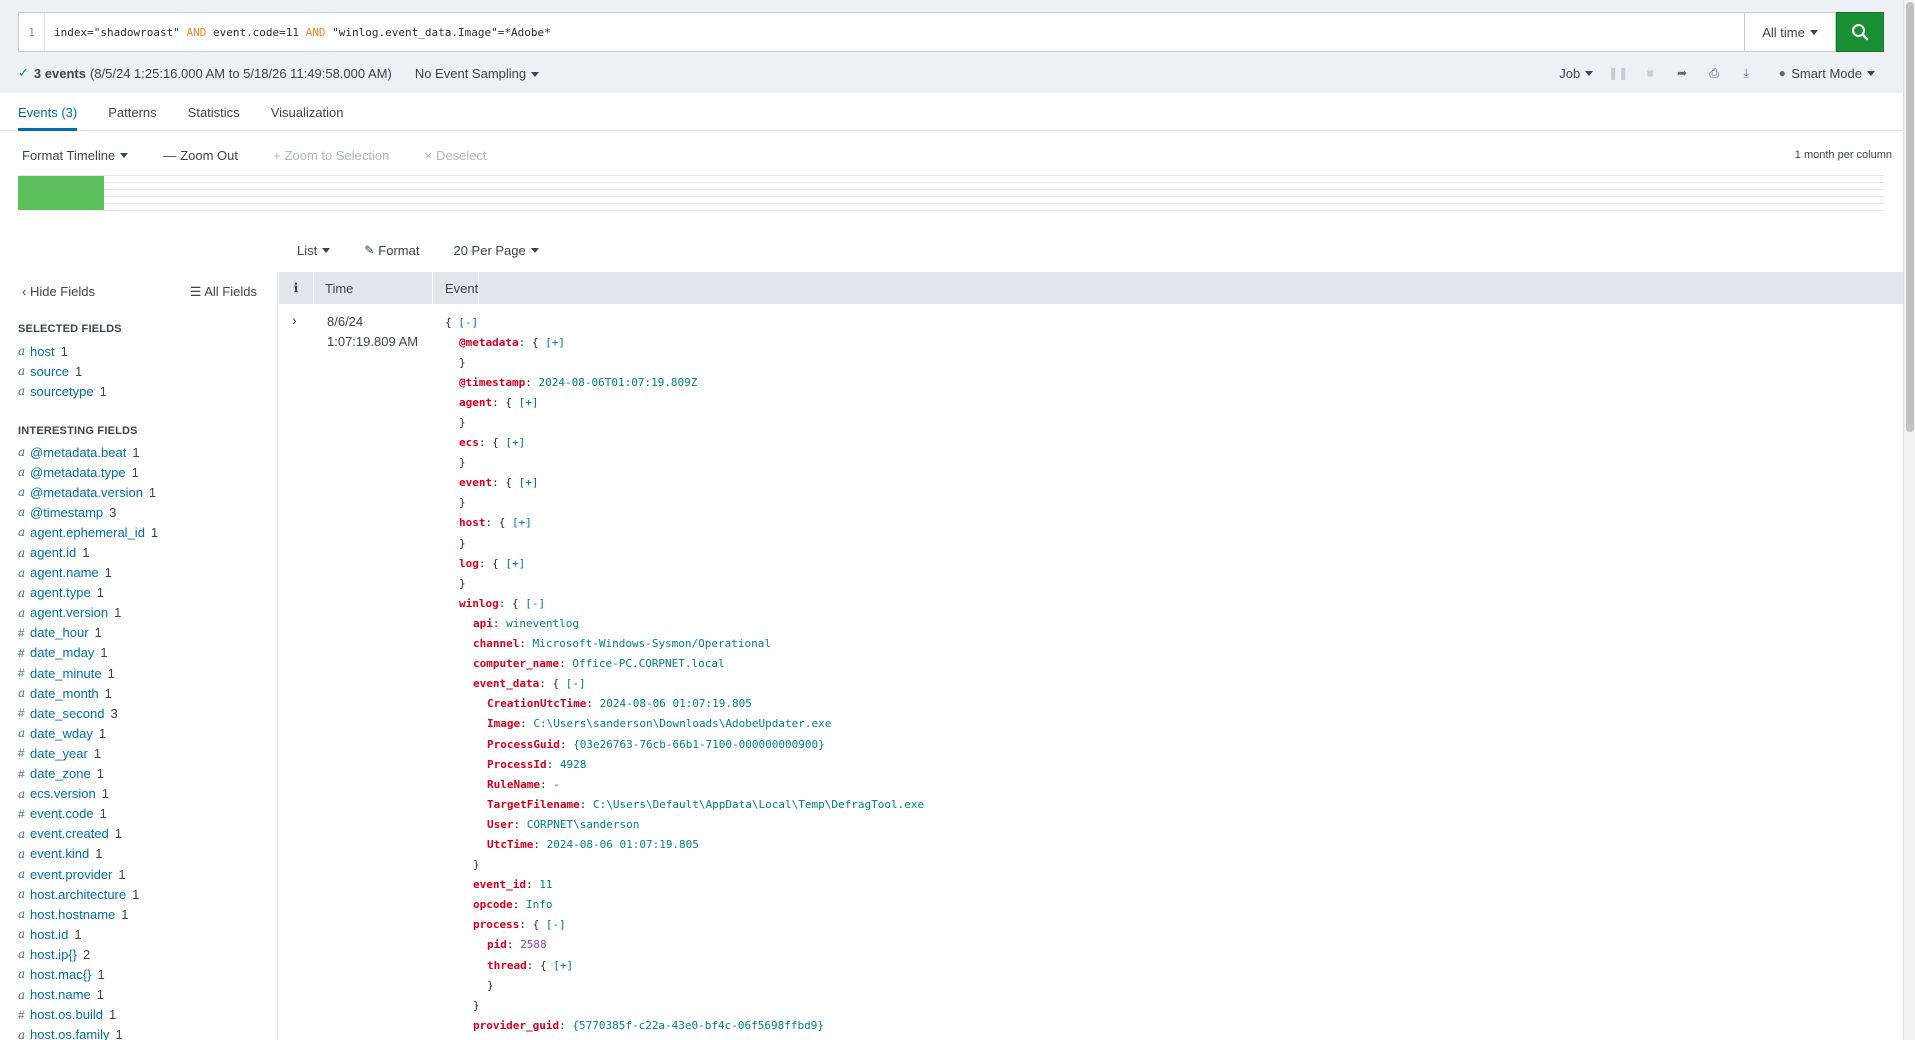 The image size is (1915, 1040). I want to click on field-name: event.code, so click(62, 813).